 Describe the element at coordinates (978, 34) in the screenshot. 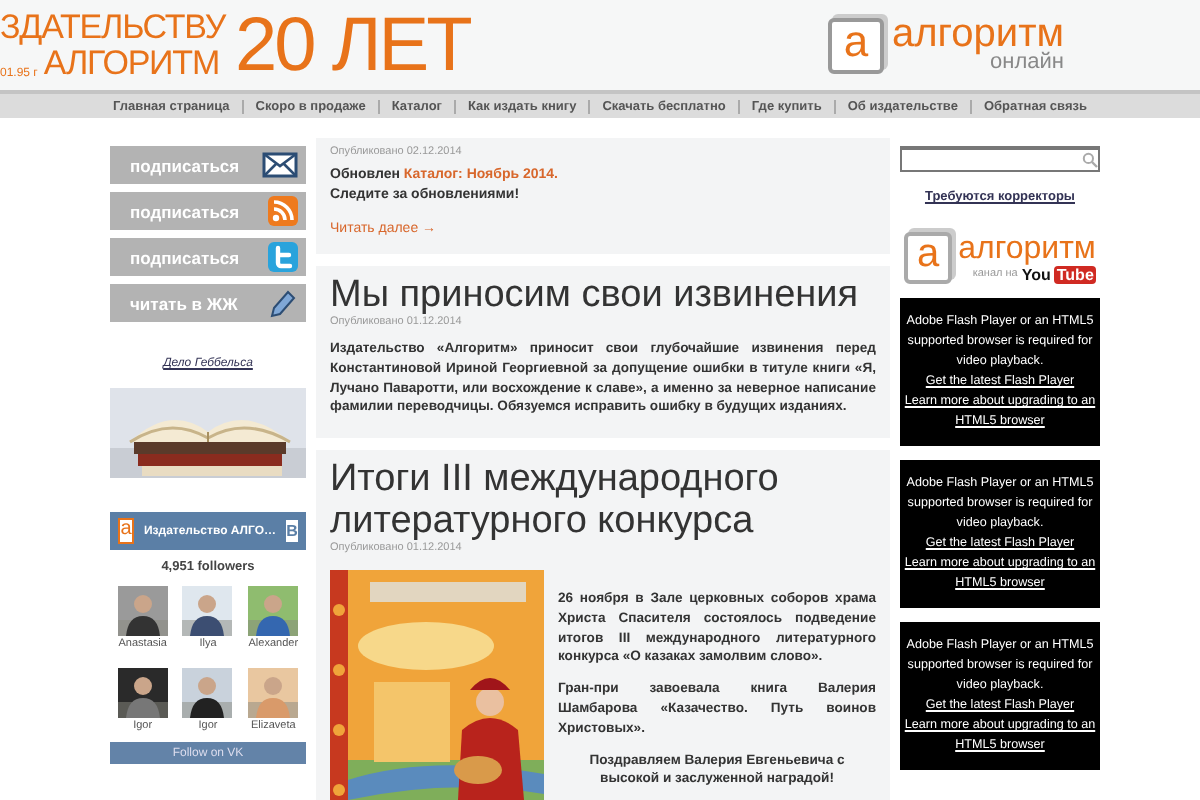

I see `logo-title: алгоритм` at that location.